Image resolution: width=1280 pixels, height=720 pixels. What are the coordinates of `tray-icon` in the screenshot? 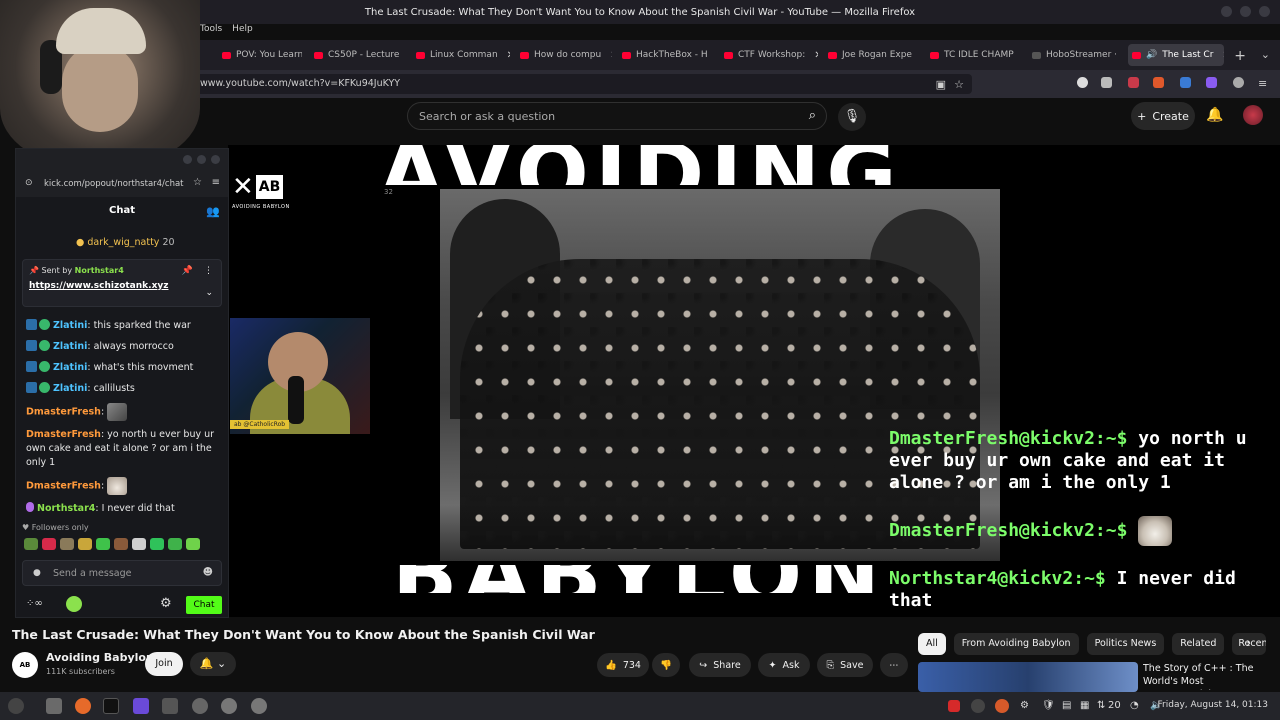 It's located at (1002, 706).